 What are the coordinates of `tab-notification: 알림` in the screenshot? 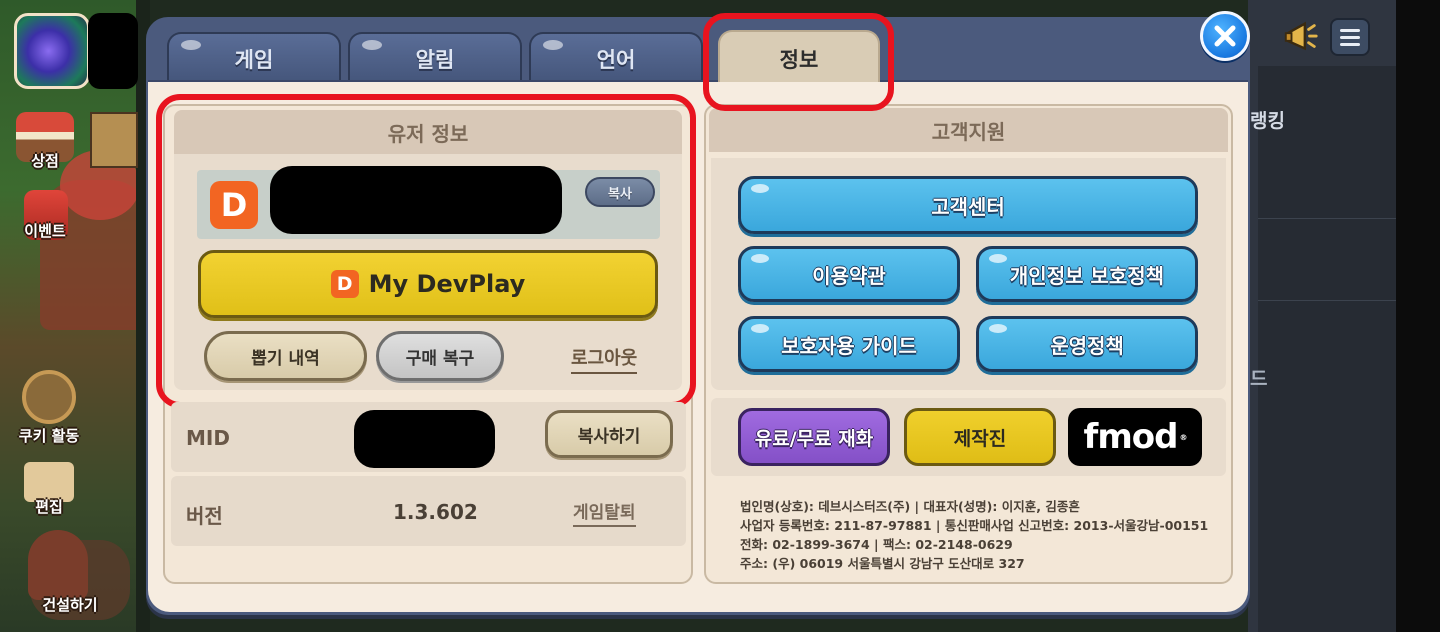 It's located at (435, 58).